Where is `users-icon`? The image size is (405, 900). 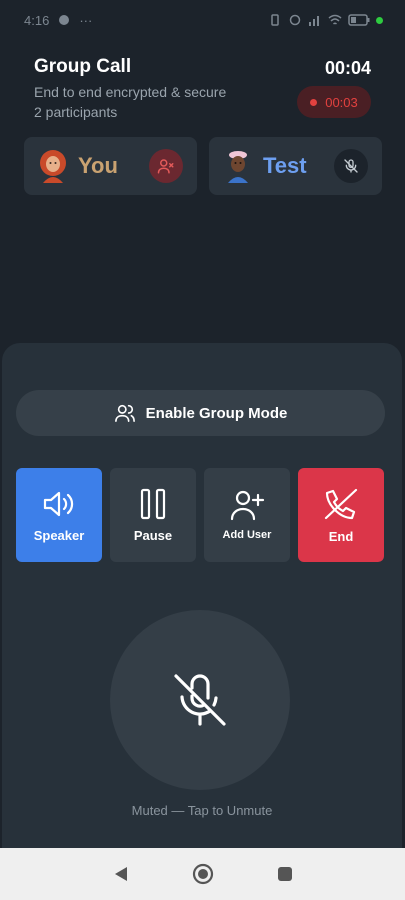 users-icon is located at coordinates (124, 413).